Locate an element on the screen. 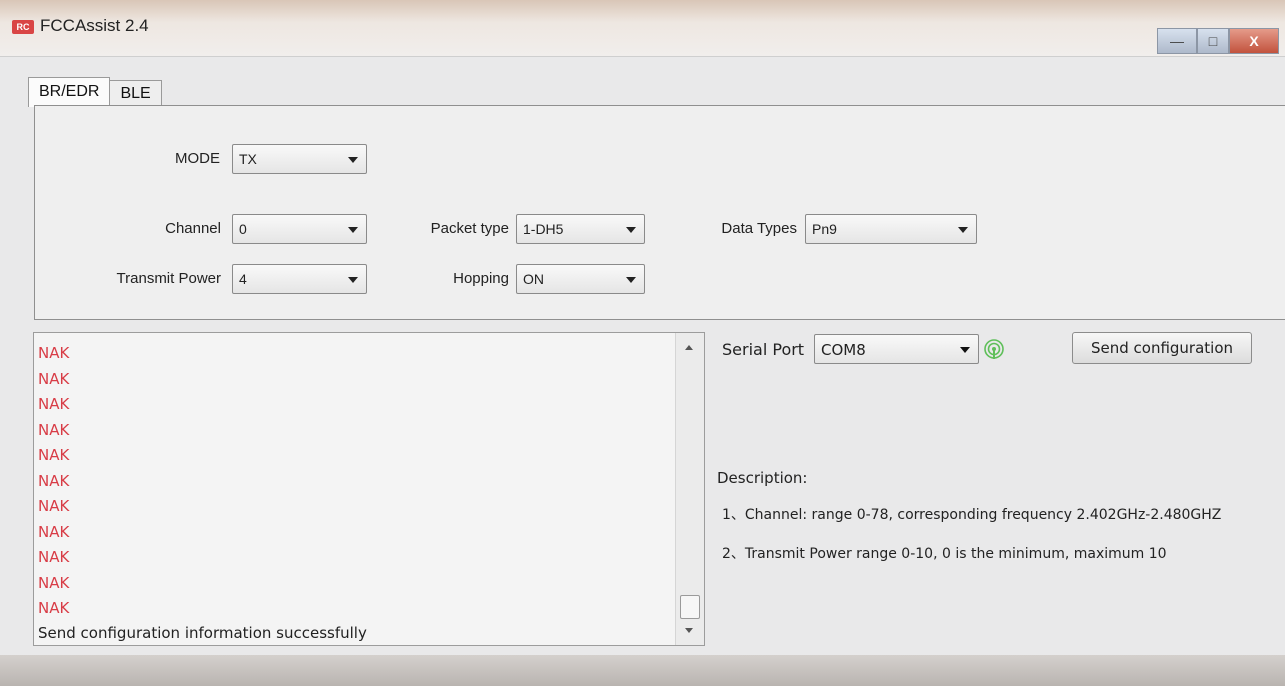 The height and width of the screenshot is (686, 1285). window-controls: — □ X is located at coordinates (1218, 41).